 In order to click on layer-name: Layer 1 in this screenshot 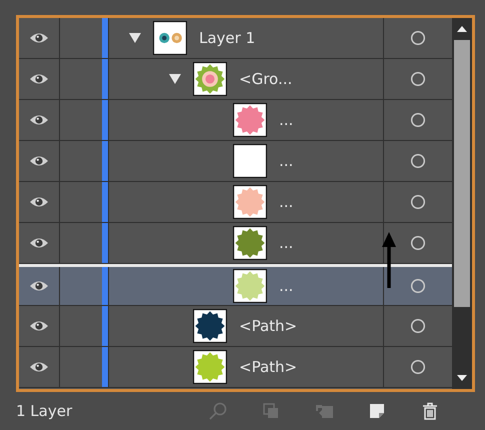, I will do `click(227, 38)`.